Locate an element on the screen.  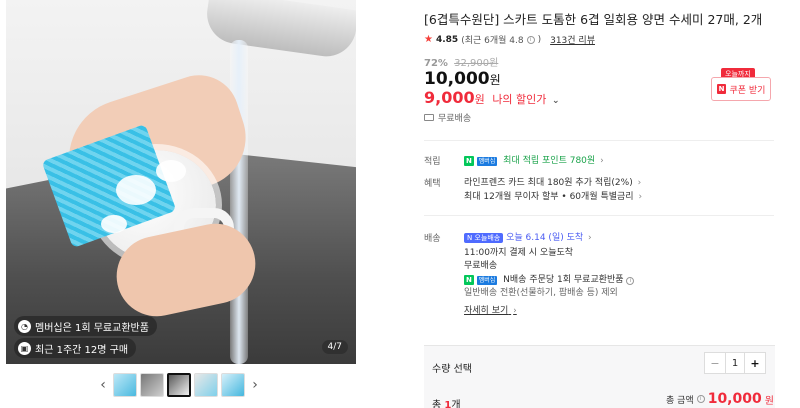
delivery-free: 무료배송 is located at coordinates (481, 266).